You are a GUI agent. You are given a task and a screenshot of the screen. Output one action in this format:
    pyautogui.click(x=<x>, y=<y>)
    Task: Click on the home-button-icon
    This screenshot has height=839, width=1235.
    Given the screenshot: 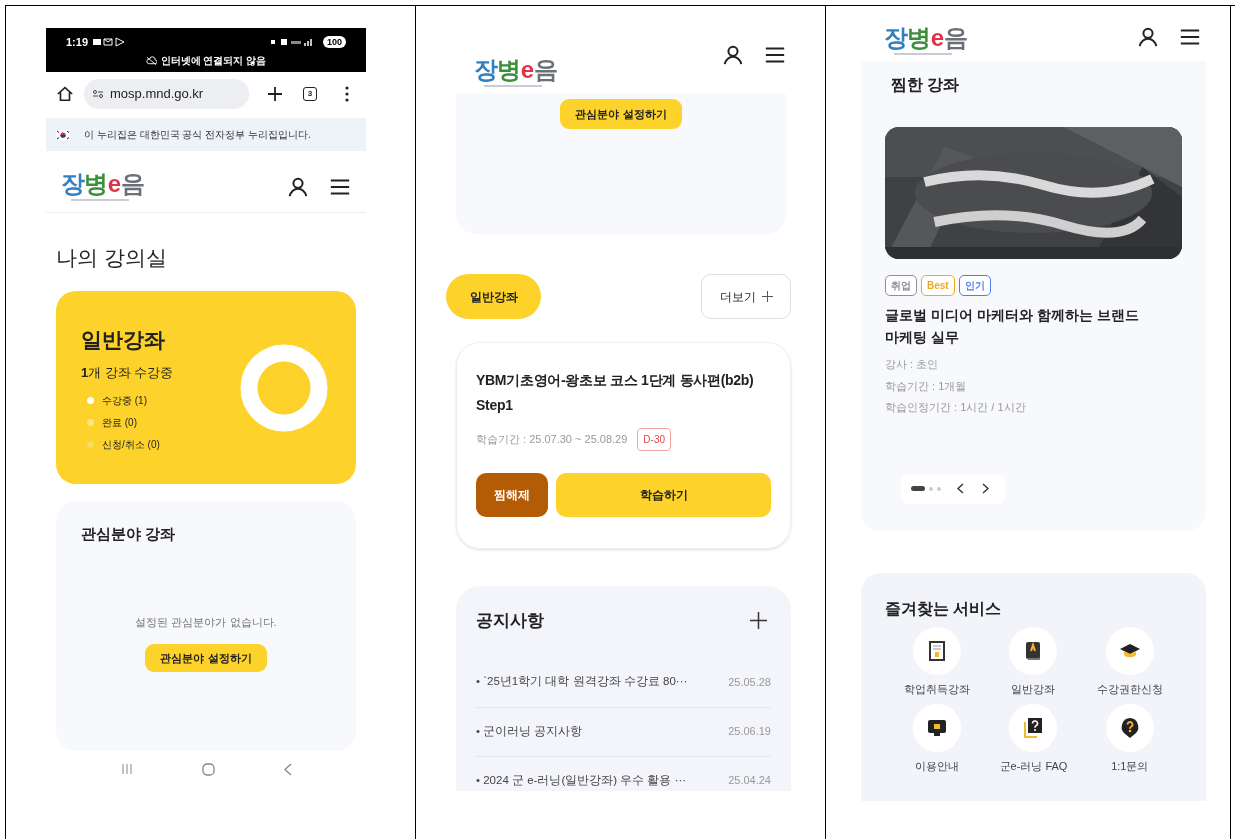 What is the action you would take?
    pyautogui.click(x=208, y=769)
    